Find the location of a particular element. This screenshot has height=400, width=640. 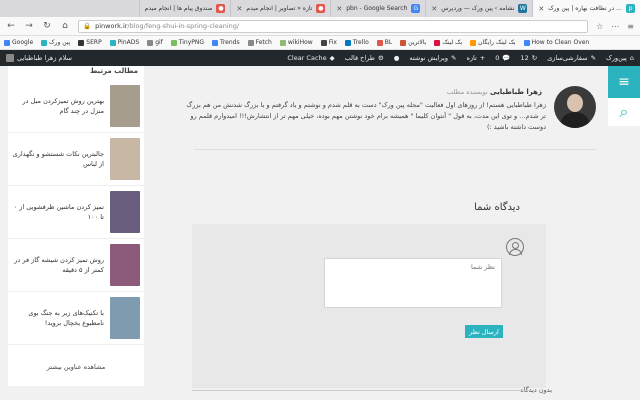

tab-google: G pbn - Google Search ✕ is located at coordinates (377, 8).